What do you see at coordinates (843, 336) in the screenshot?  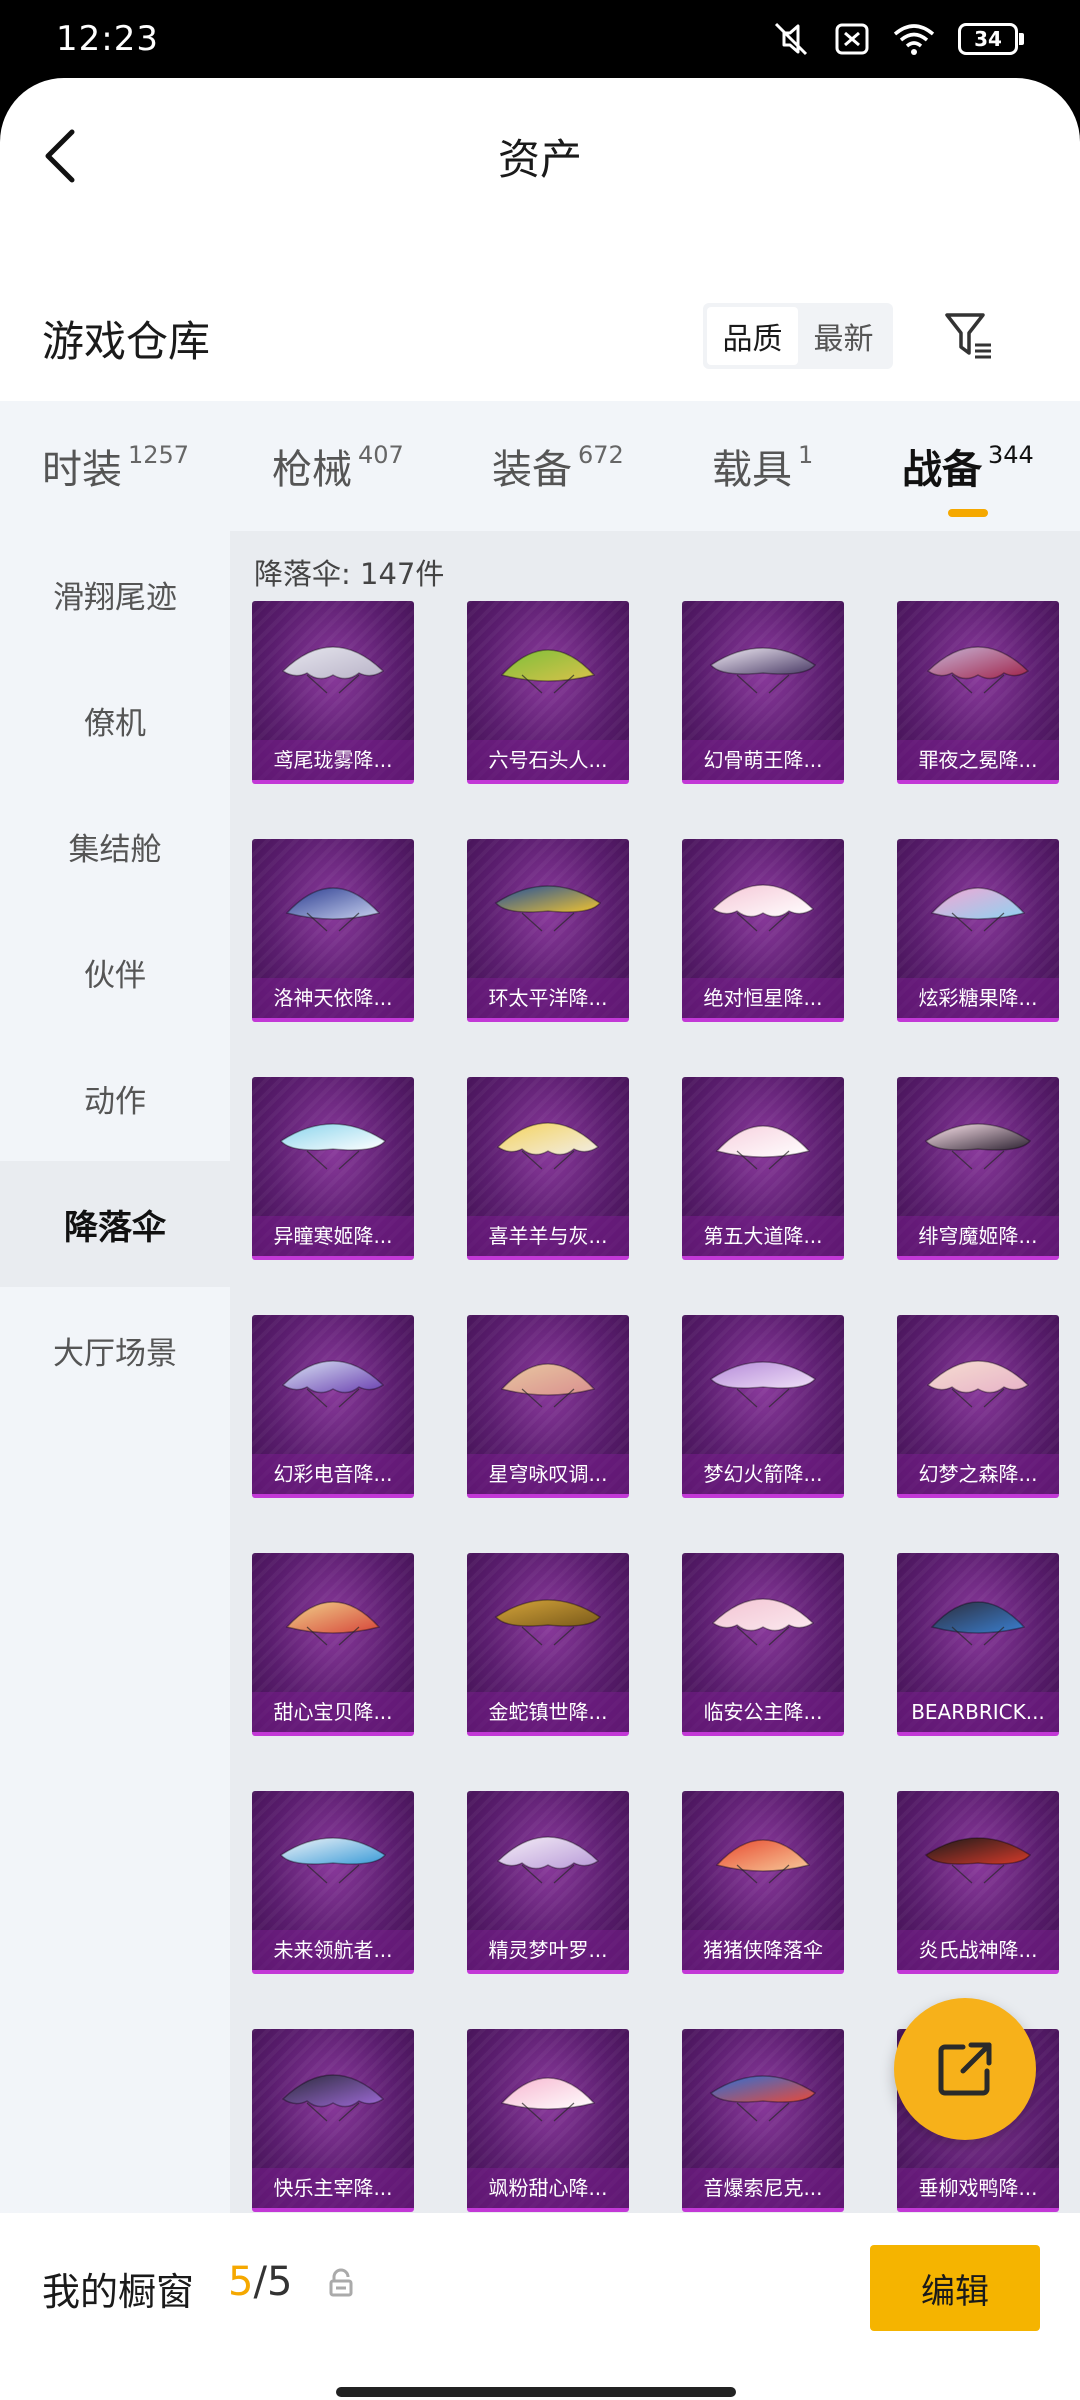 I see `sort-by-newest: 最新` at bounding box center [843, 336].